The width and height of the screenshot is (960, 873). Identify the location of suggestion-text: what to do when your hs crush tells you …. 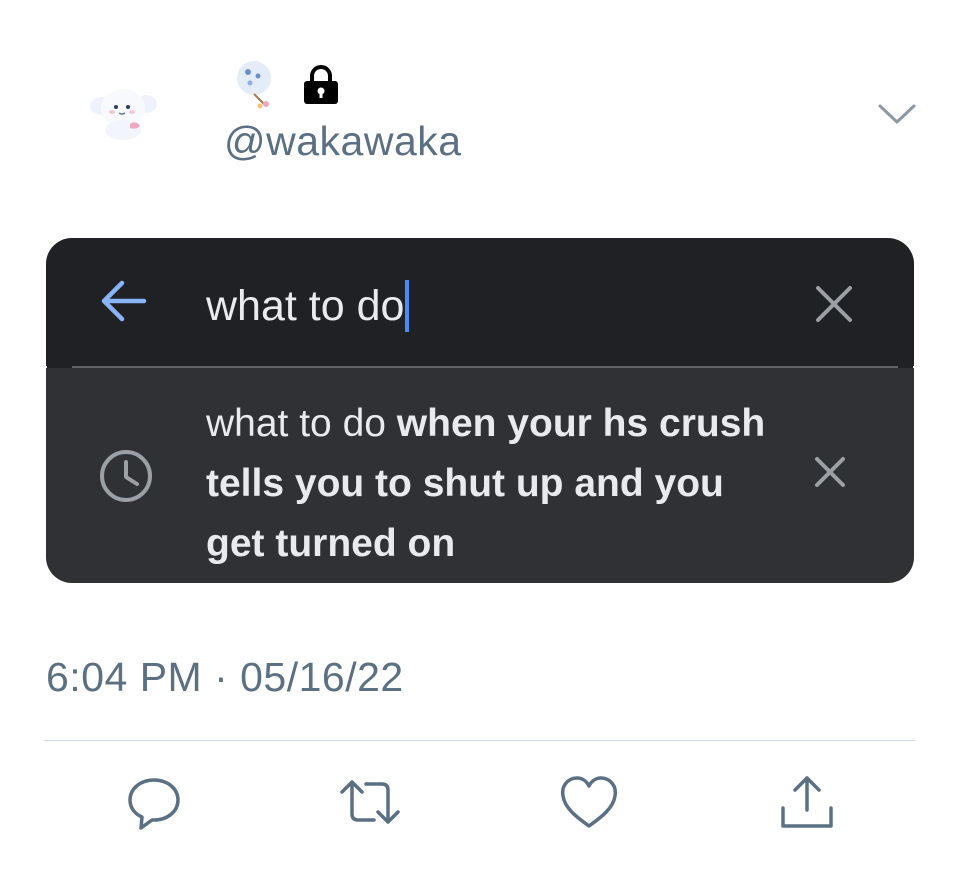
(486, 484).